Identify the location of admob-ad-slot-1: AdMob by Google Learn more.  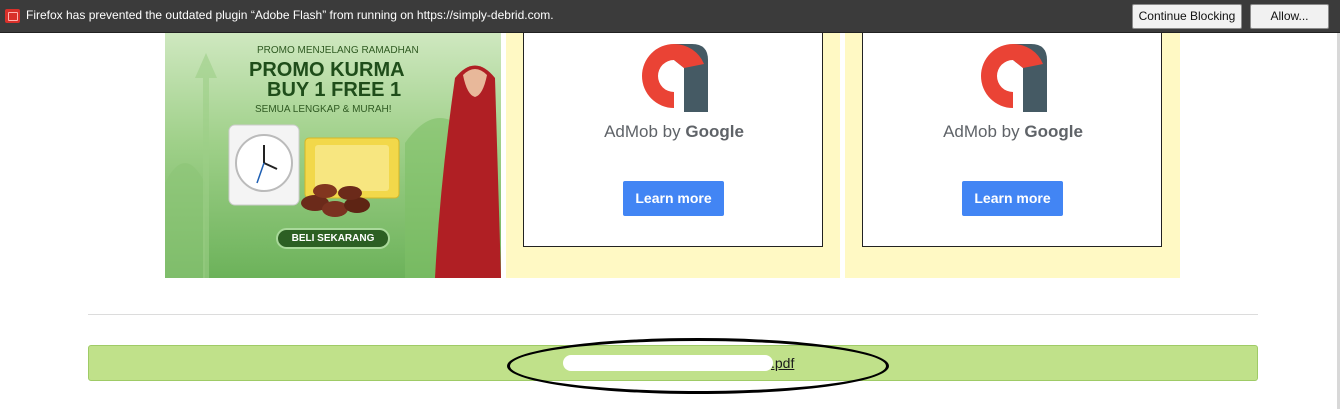
(673, 155).